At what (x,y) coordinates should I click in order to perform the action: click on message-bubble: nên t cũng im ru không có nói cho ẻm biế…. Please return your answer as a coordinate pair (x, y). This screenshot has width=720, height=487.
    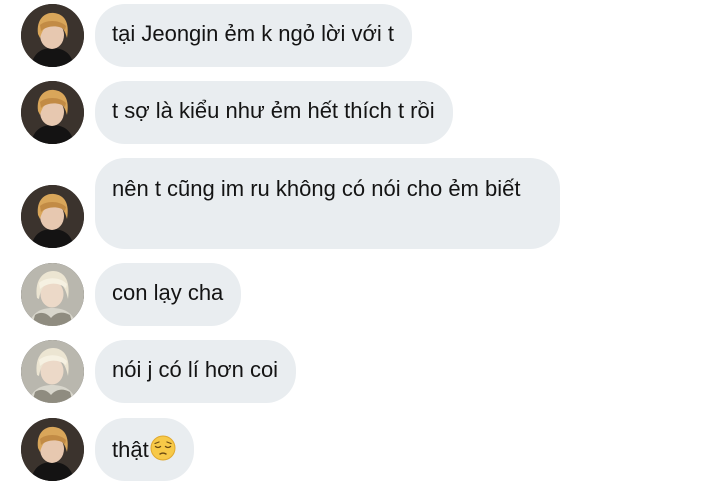
    Looking at the image, I should click on (327, 203).